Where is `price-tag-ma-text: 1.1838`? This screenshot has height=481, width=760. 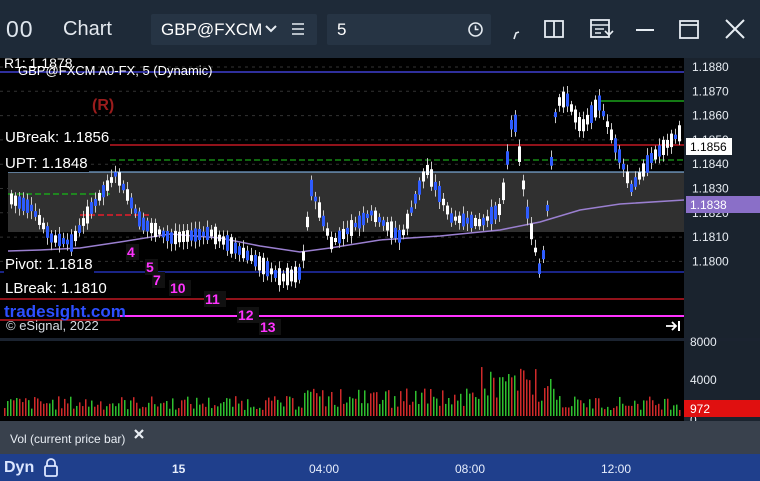
price-tag-ma-text: 1.1838 is located at coordinates (708, 205).